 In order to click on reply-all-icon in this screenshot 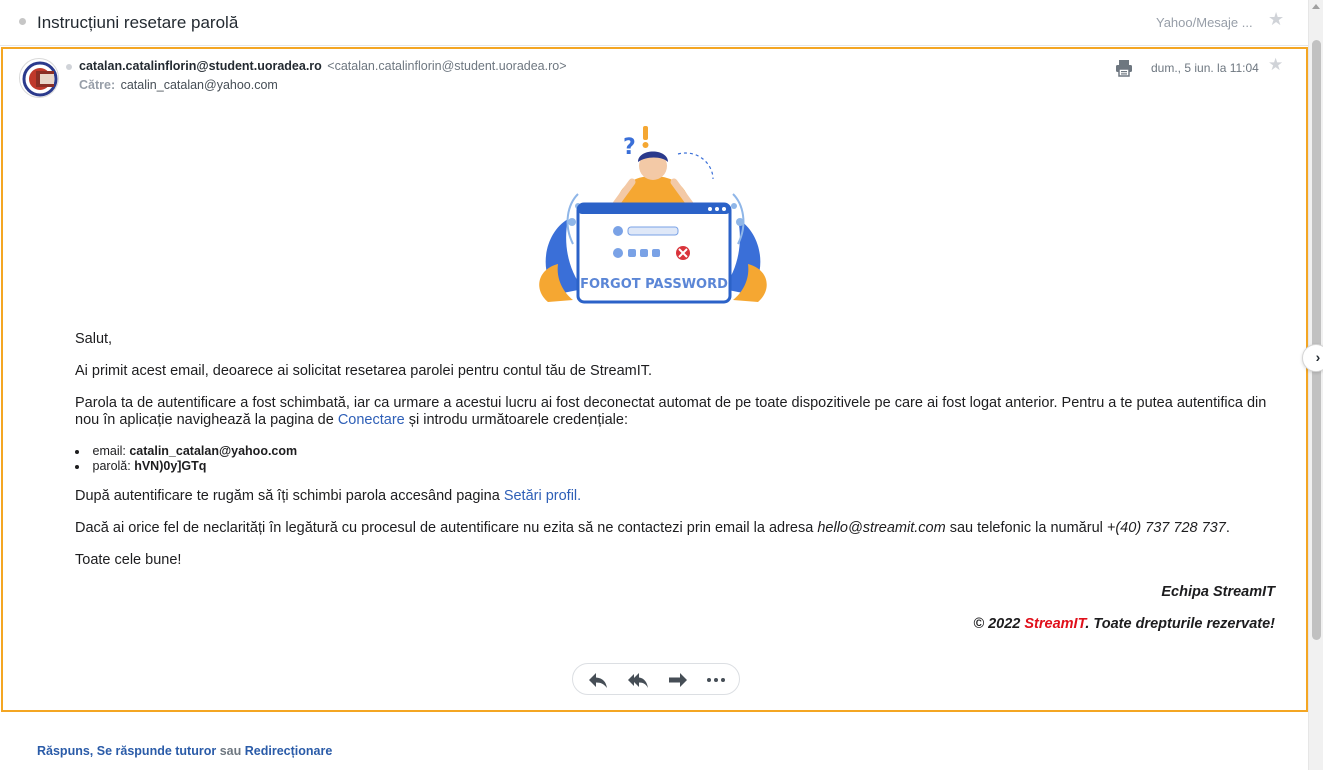, I will do `click(638, 680)`.